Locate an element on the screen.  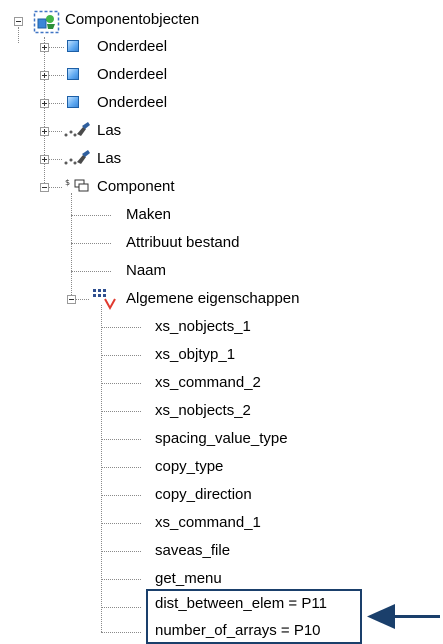
properties-icon is located at coordinates (104, 300).